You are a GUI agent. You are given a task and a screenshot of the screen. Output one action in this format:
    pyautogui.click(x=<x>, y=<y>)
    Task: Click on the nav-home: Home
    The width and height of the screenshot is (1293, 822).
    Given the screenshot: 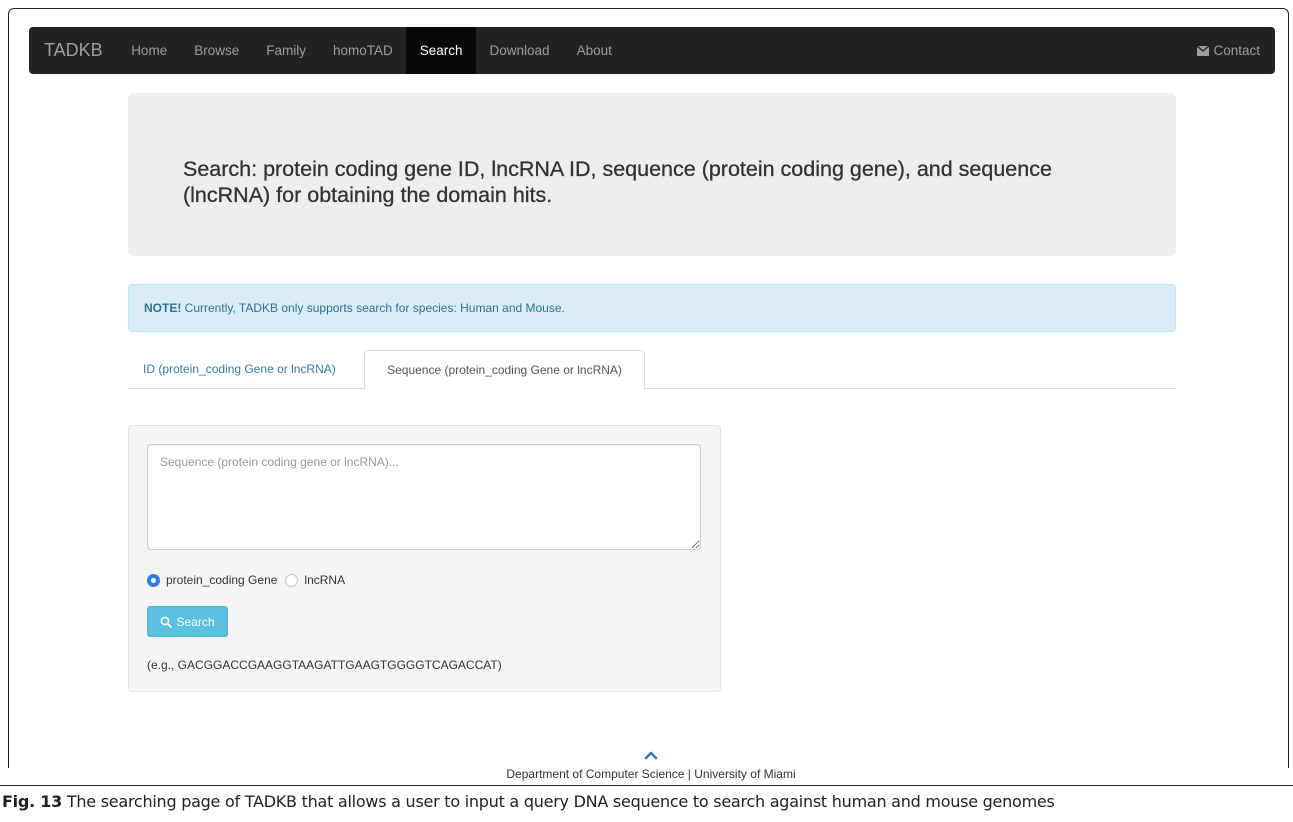 What is the action you would take?
    pyautogui.click(x=149, y=50)
    